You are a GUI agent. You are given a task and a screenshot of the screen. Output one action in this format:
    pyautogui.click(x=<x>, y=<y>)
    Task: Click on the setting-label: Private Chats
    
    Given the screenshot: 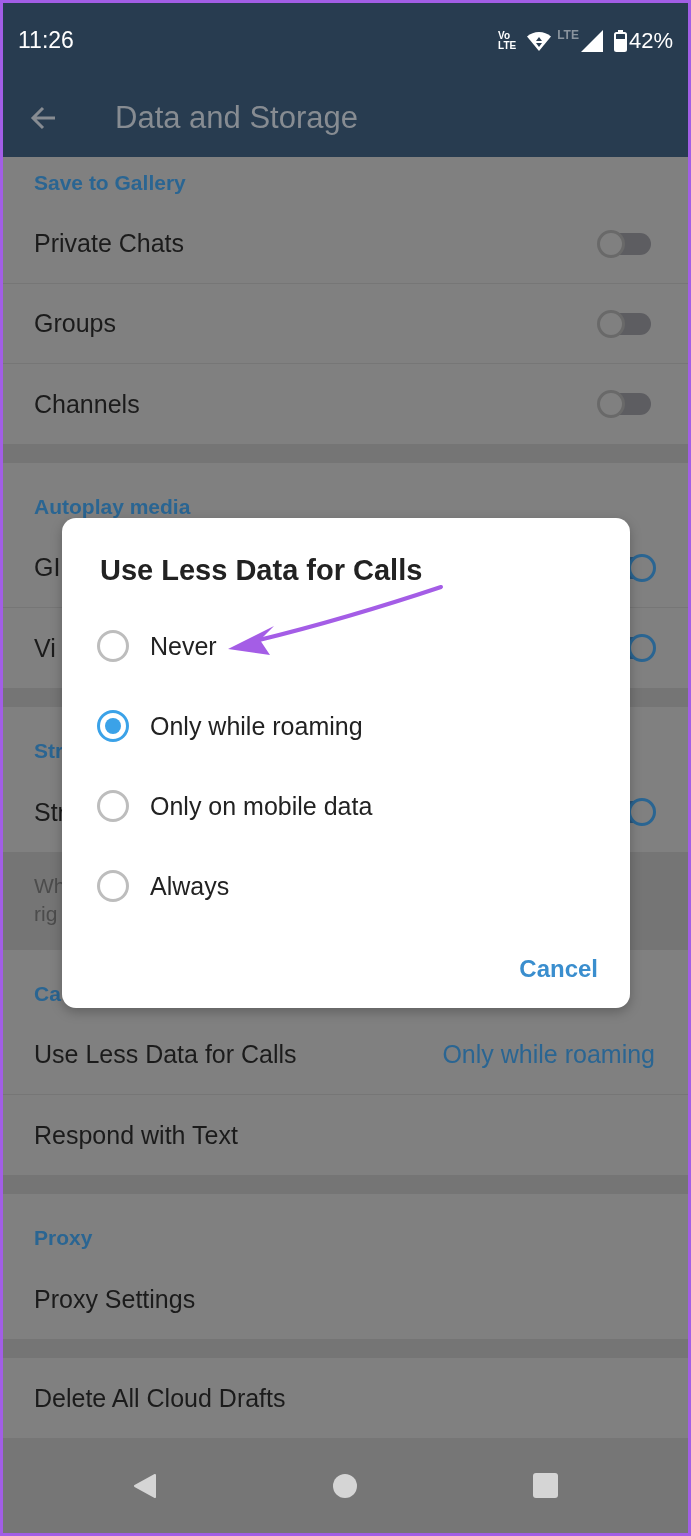 What is the action you would take?
    pyautogui.click(x=109, y=243)
    